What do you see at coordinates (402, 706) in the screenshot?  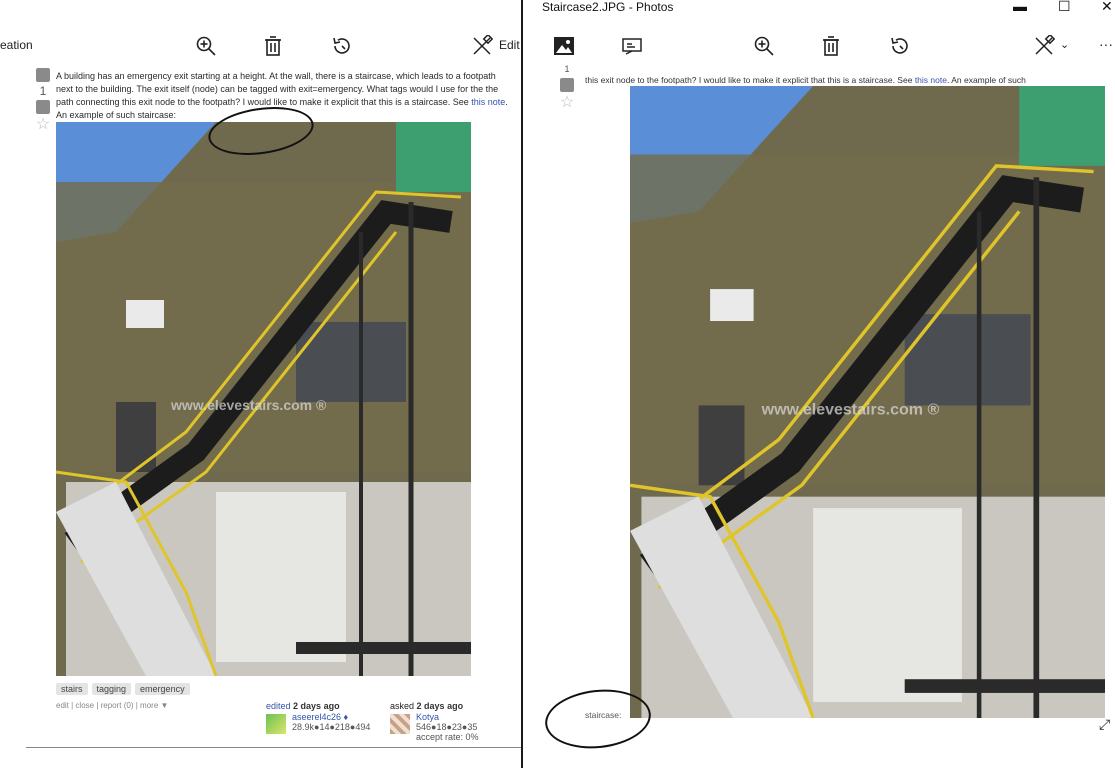 I see `asked-action: asked` at bounding box center [402, 706].